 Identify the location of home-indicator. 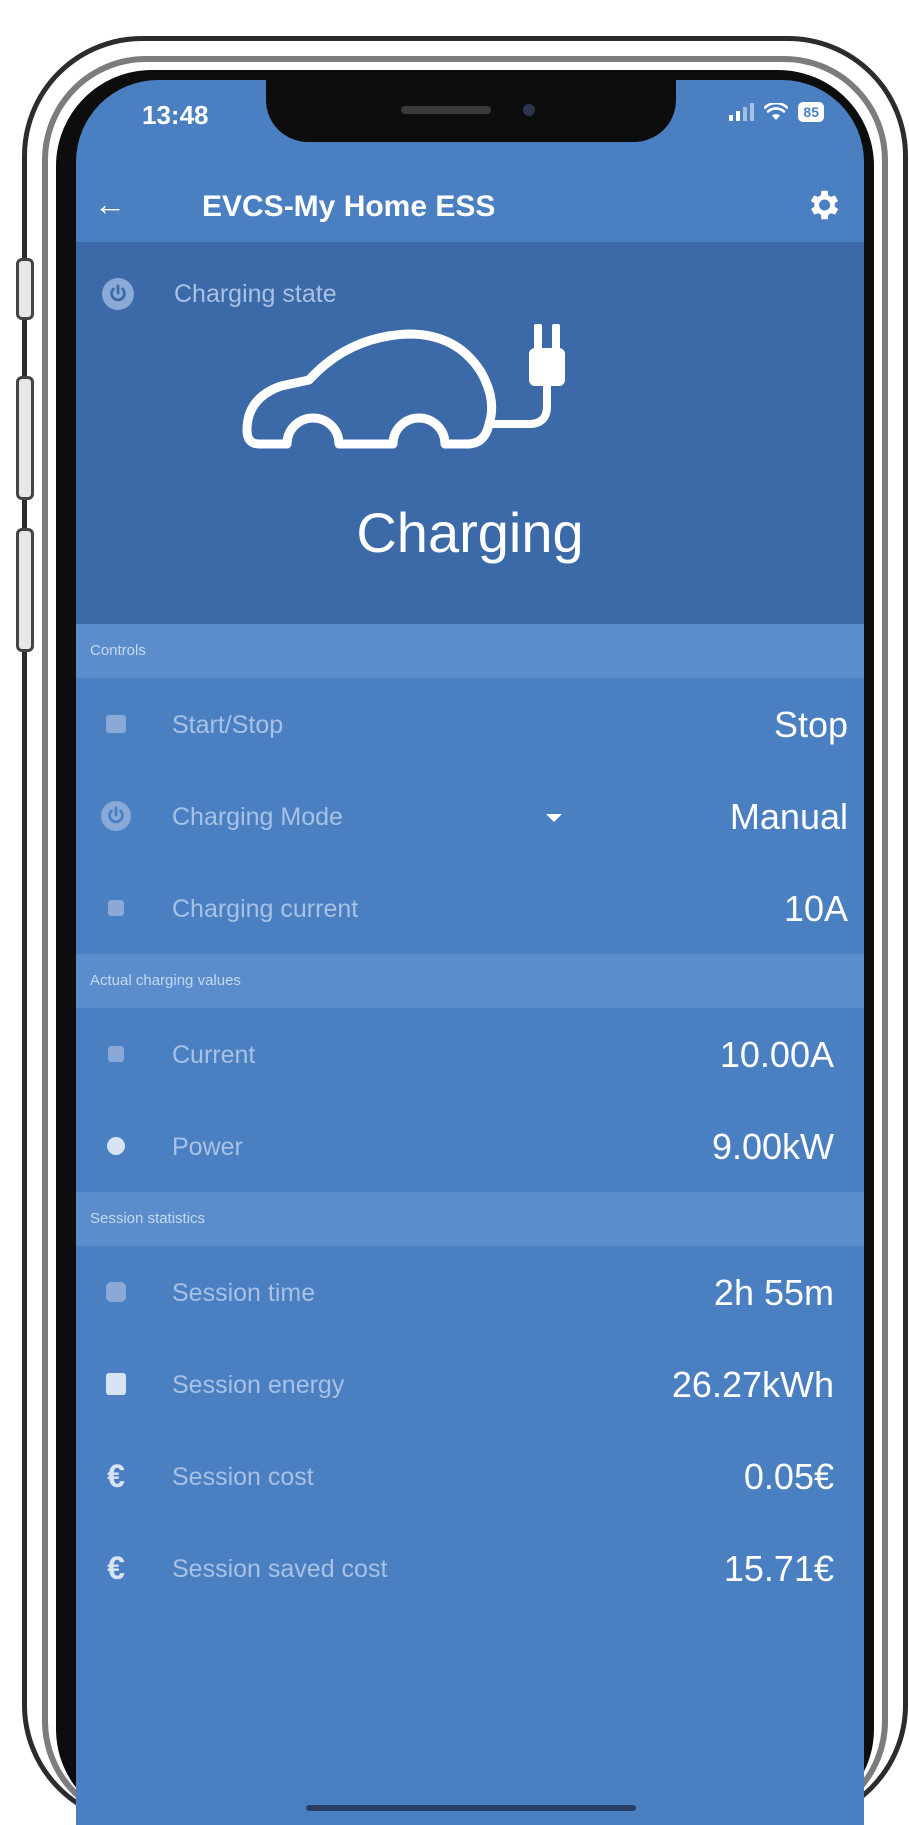
(471, 1808).